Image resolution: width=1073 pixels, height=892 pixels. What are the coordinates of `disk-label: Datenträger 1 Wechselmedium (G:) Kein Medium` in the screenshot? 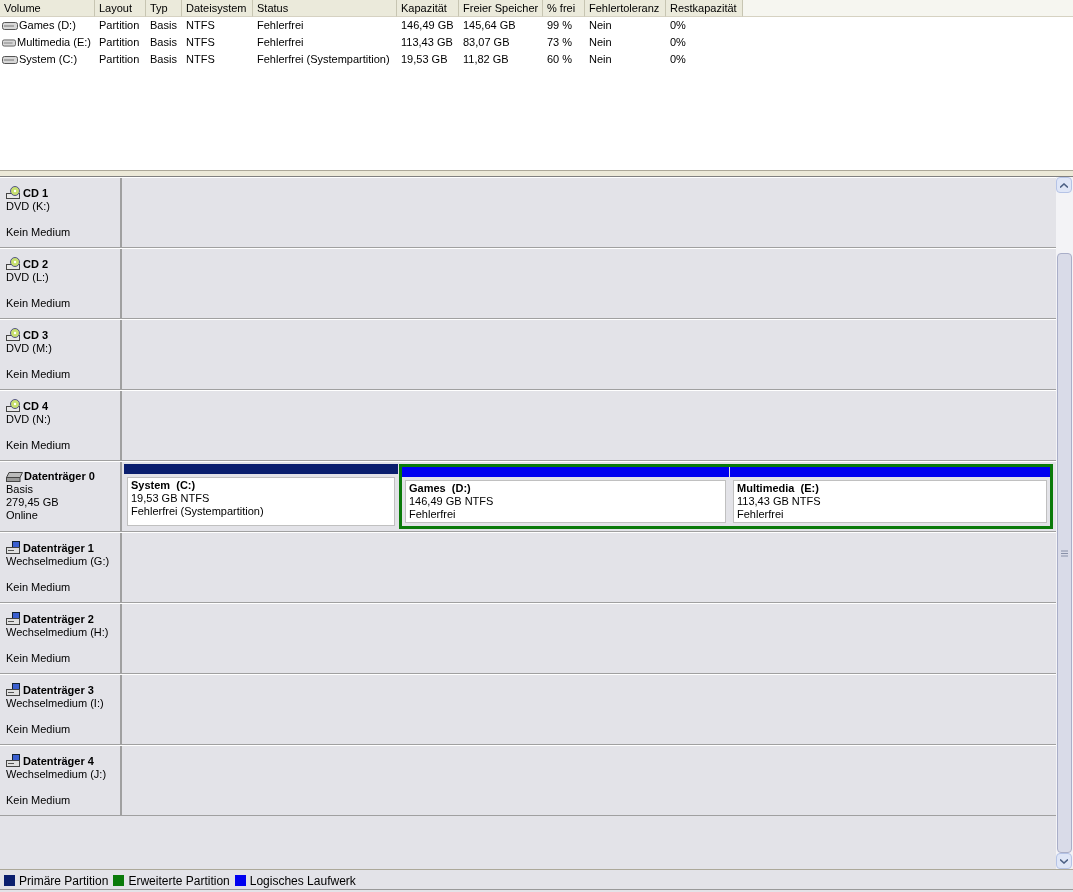 It's located at (61, 567).